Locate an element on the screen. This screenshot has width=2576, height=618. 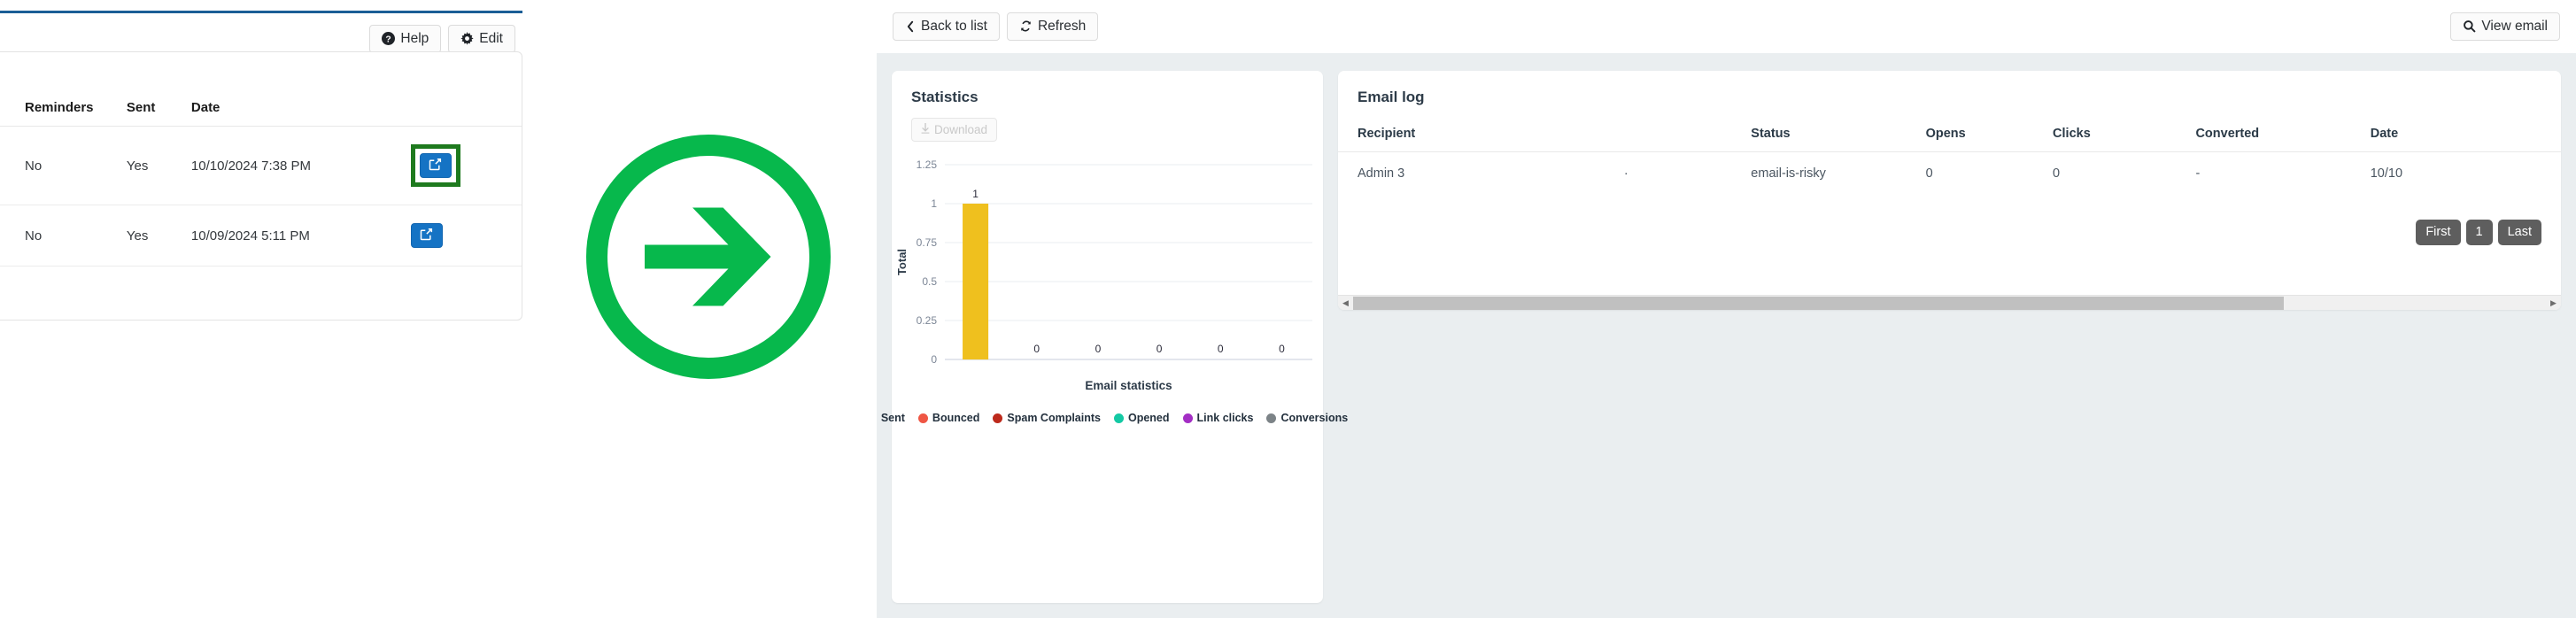
legend-item: Conversions is located at coordinates (1307, 418).